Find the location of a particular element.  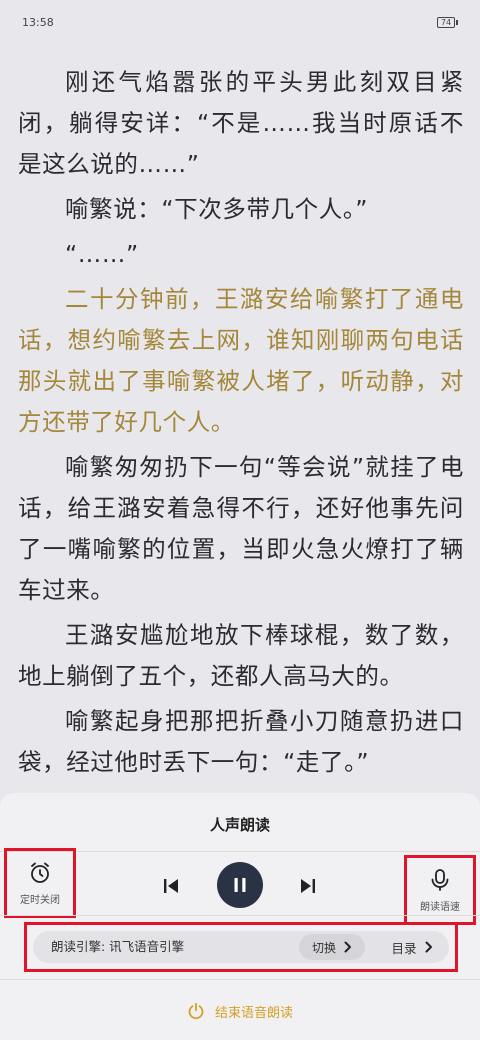

alarm-clock-icon is located at coordinates (40, 872).